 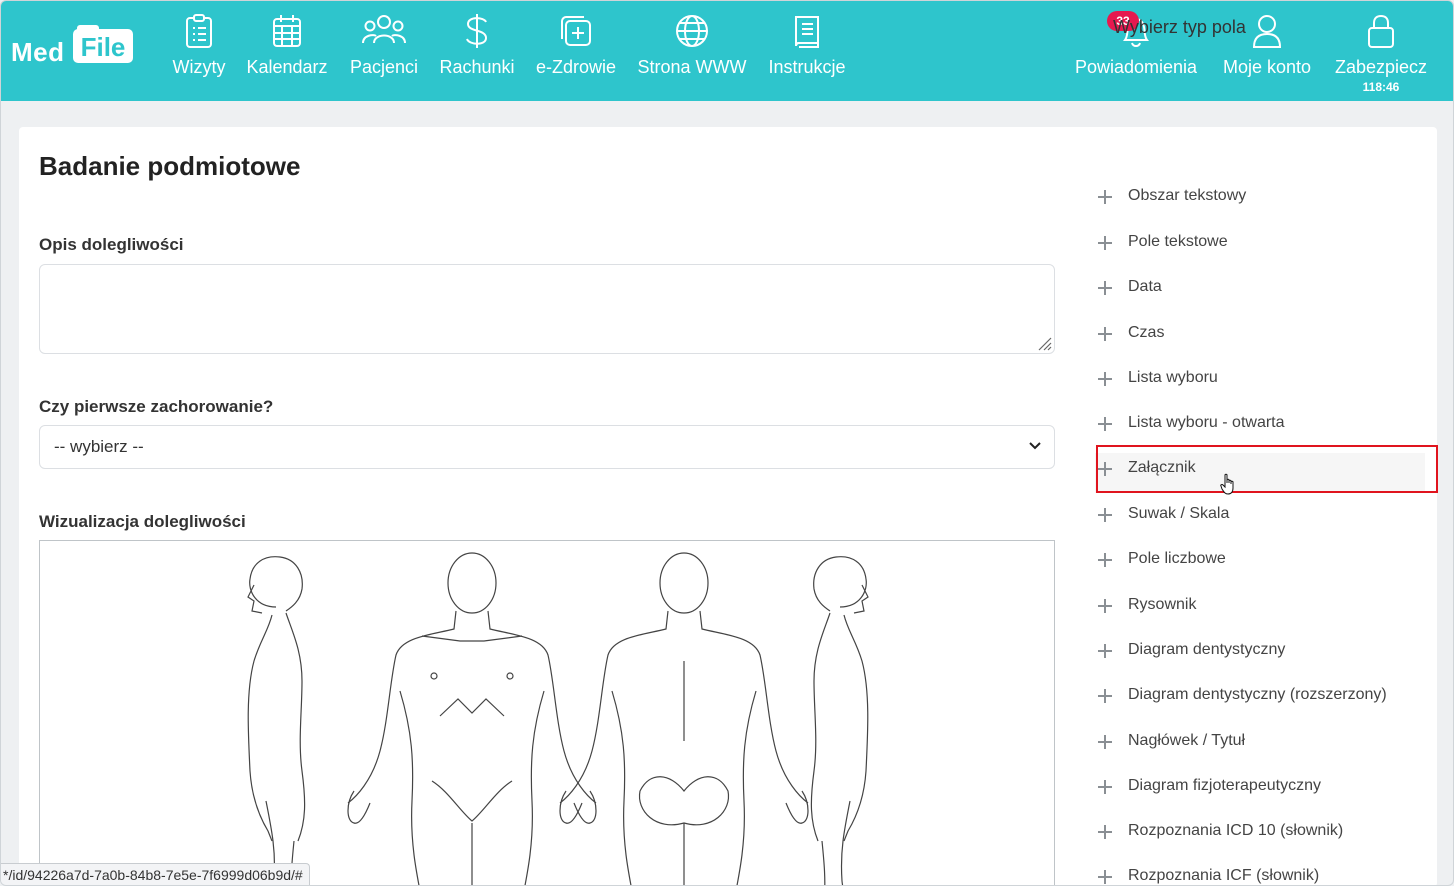 I want to click on field-type-pole-liczbowe: Pole liczbowe, so click(x=1260, y=564).